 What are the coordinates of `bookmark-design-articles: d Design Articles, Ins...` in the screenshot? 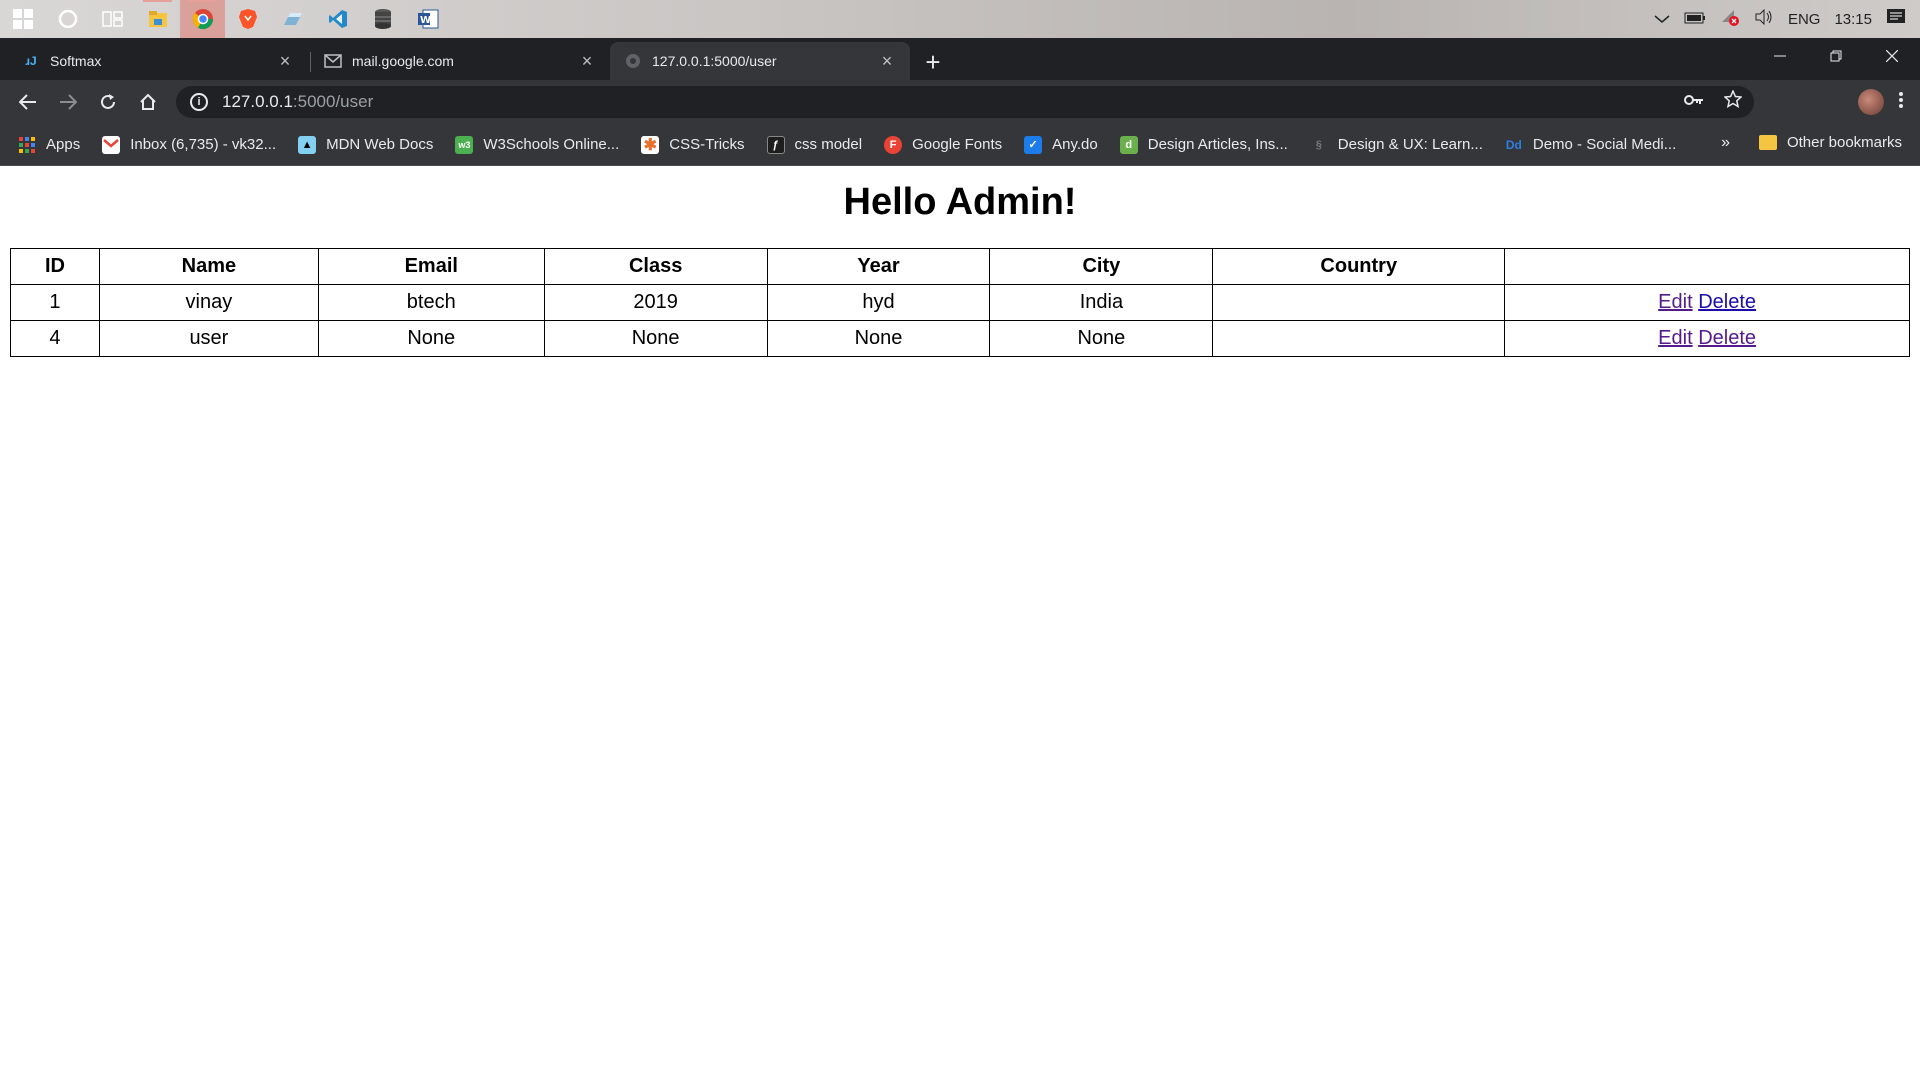 It's located at (1203, 144).